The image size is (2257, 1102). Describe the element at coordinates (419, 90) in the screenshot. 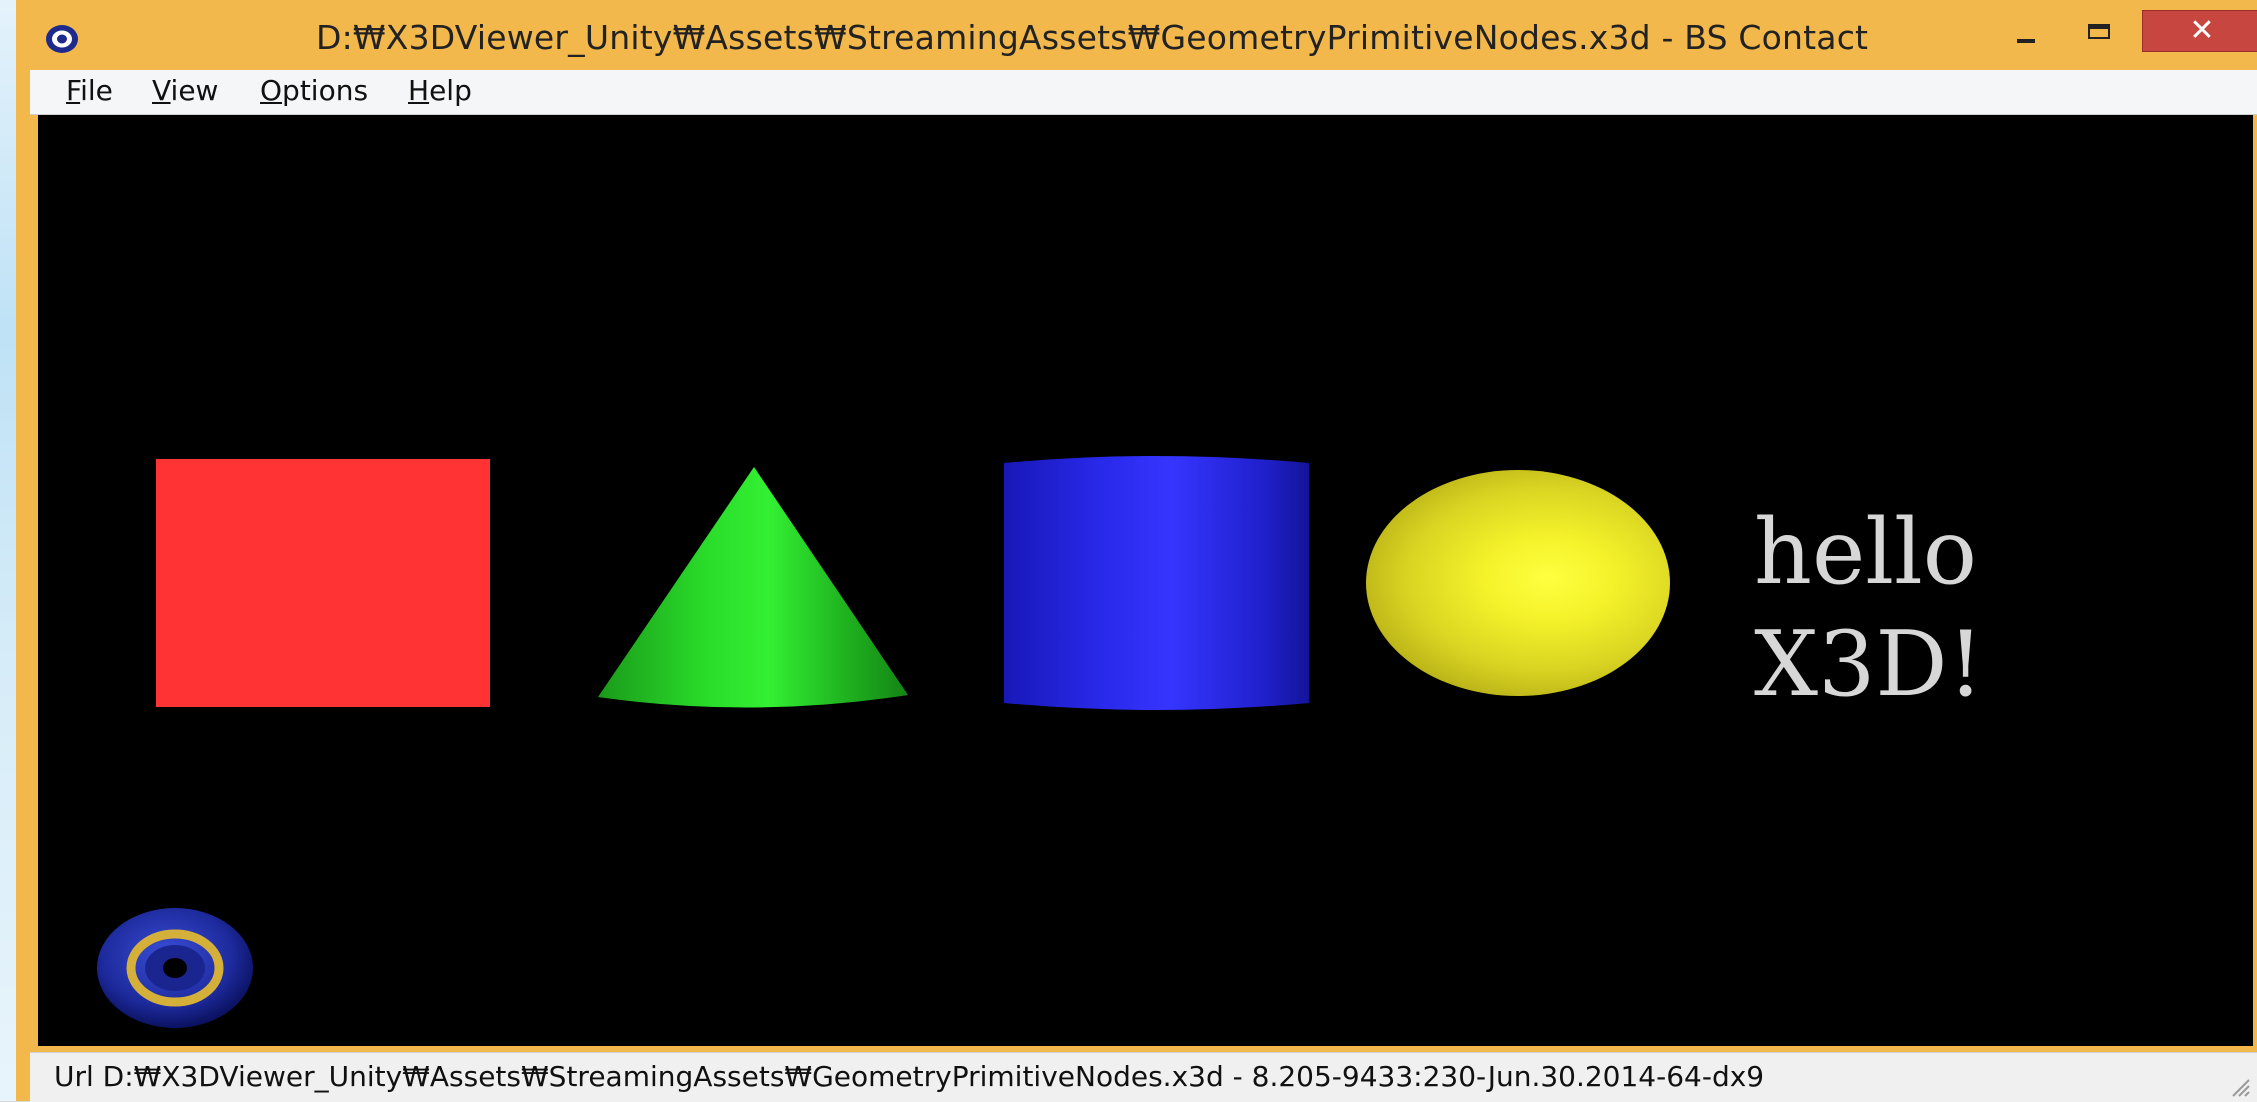

I see `menu-help-mnemonic: H` at that location.